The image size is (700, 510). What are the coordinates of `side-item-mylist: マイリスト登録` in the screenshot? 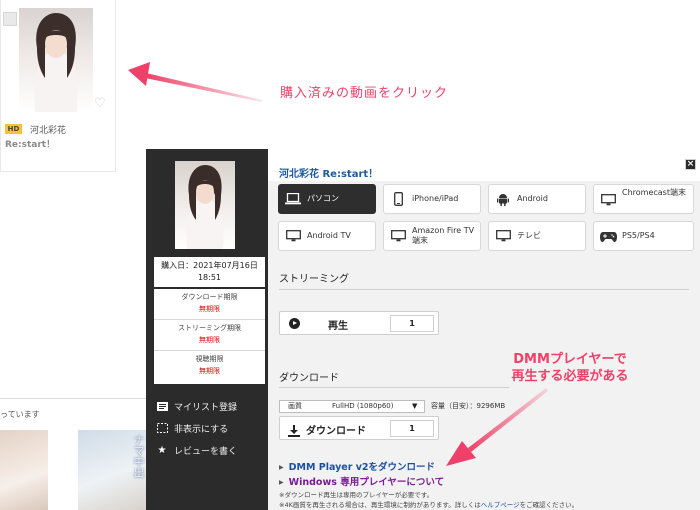 It's located at (211, 406).